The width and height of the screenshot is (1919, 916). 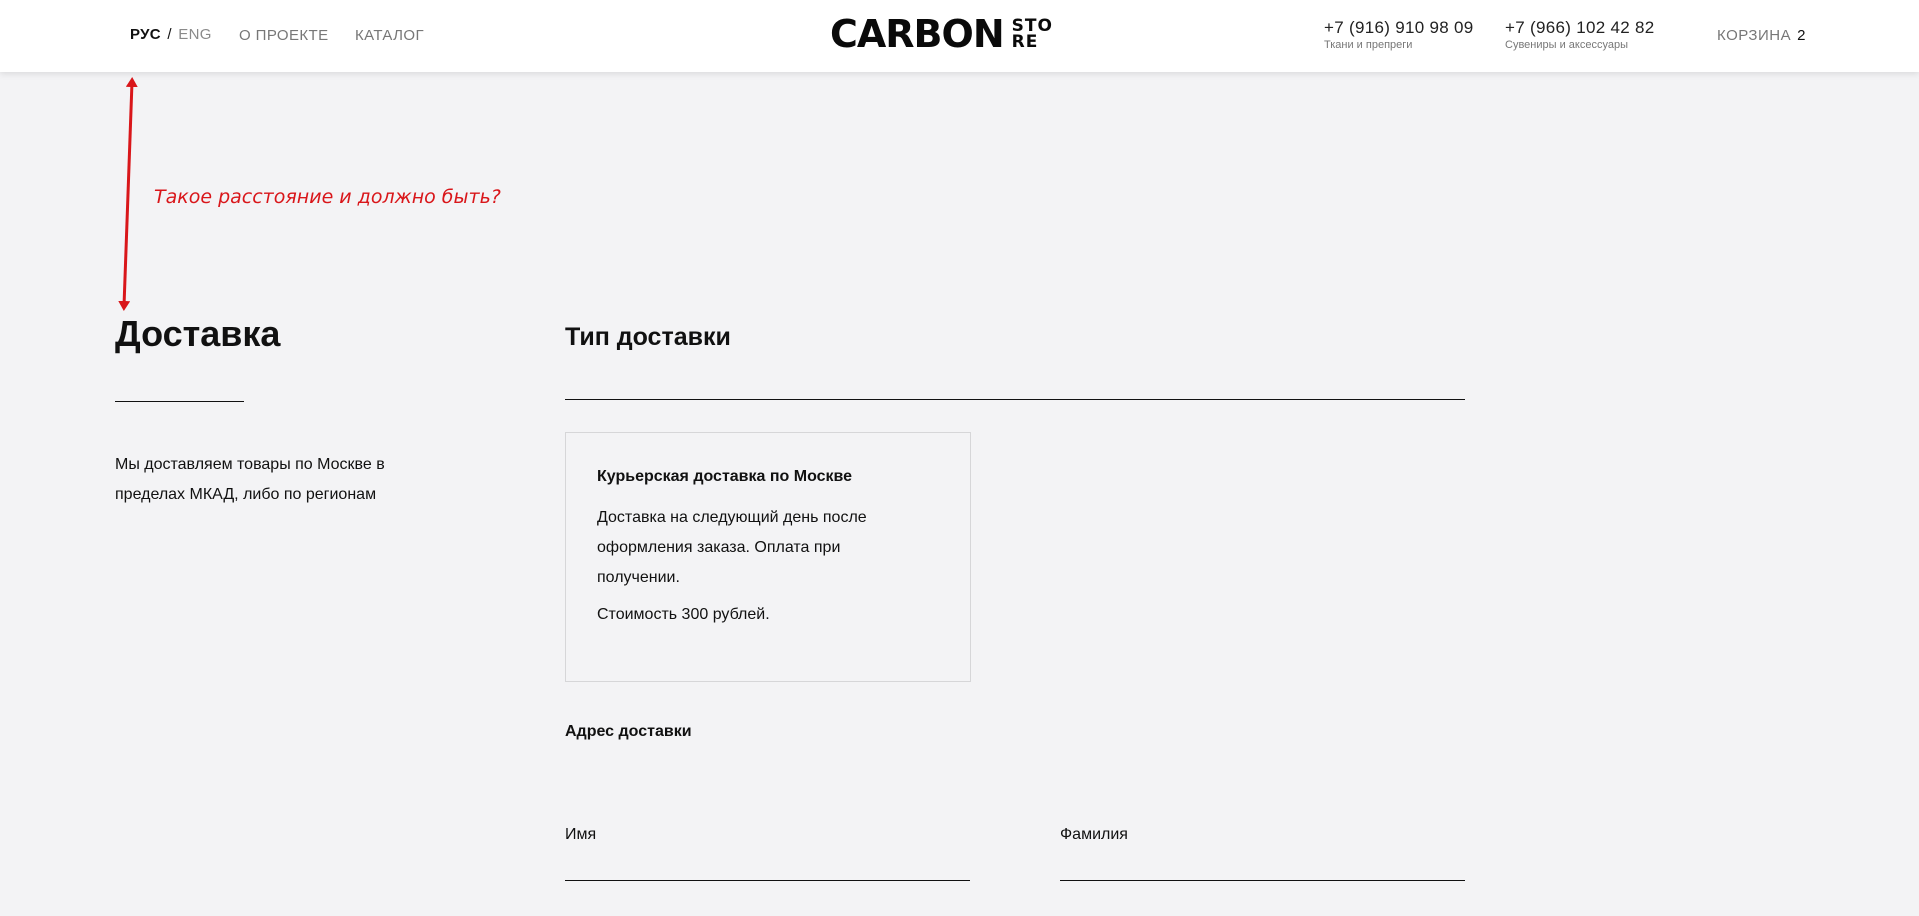 What do you see at coordinates (1015, 399) in the screenshot?
I see `section-divider` at bounding box center [1015, 399].